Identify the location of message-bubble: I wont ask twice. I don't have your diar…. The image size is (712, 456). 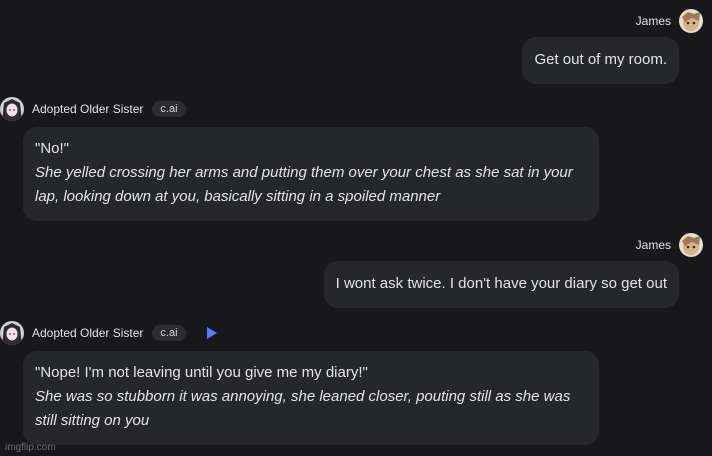
(501, 284).